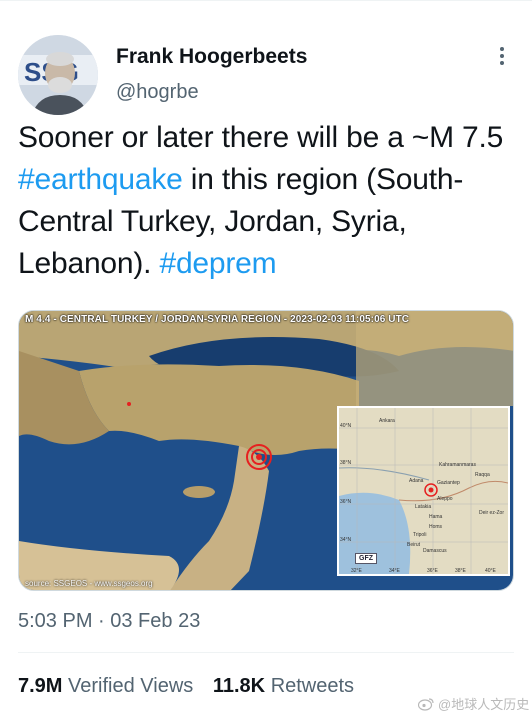 The height and width of the screenshot is (720, 532). Describe the element at coordinates (261, 137) in the screenshot. I see `tweet-text-part1: Sooner or later there will be a ~M 7.5` at that location.